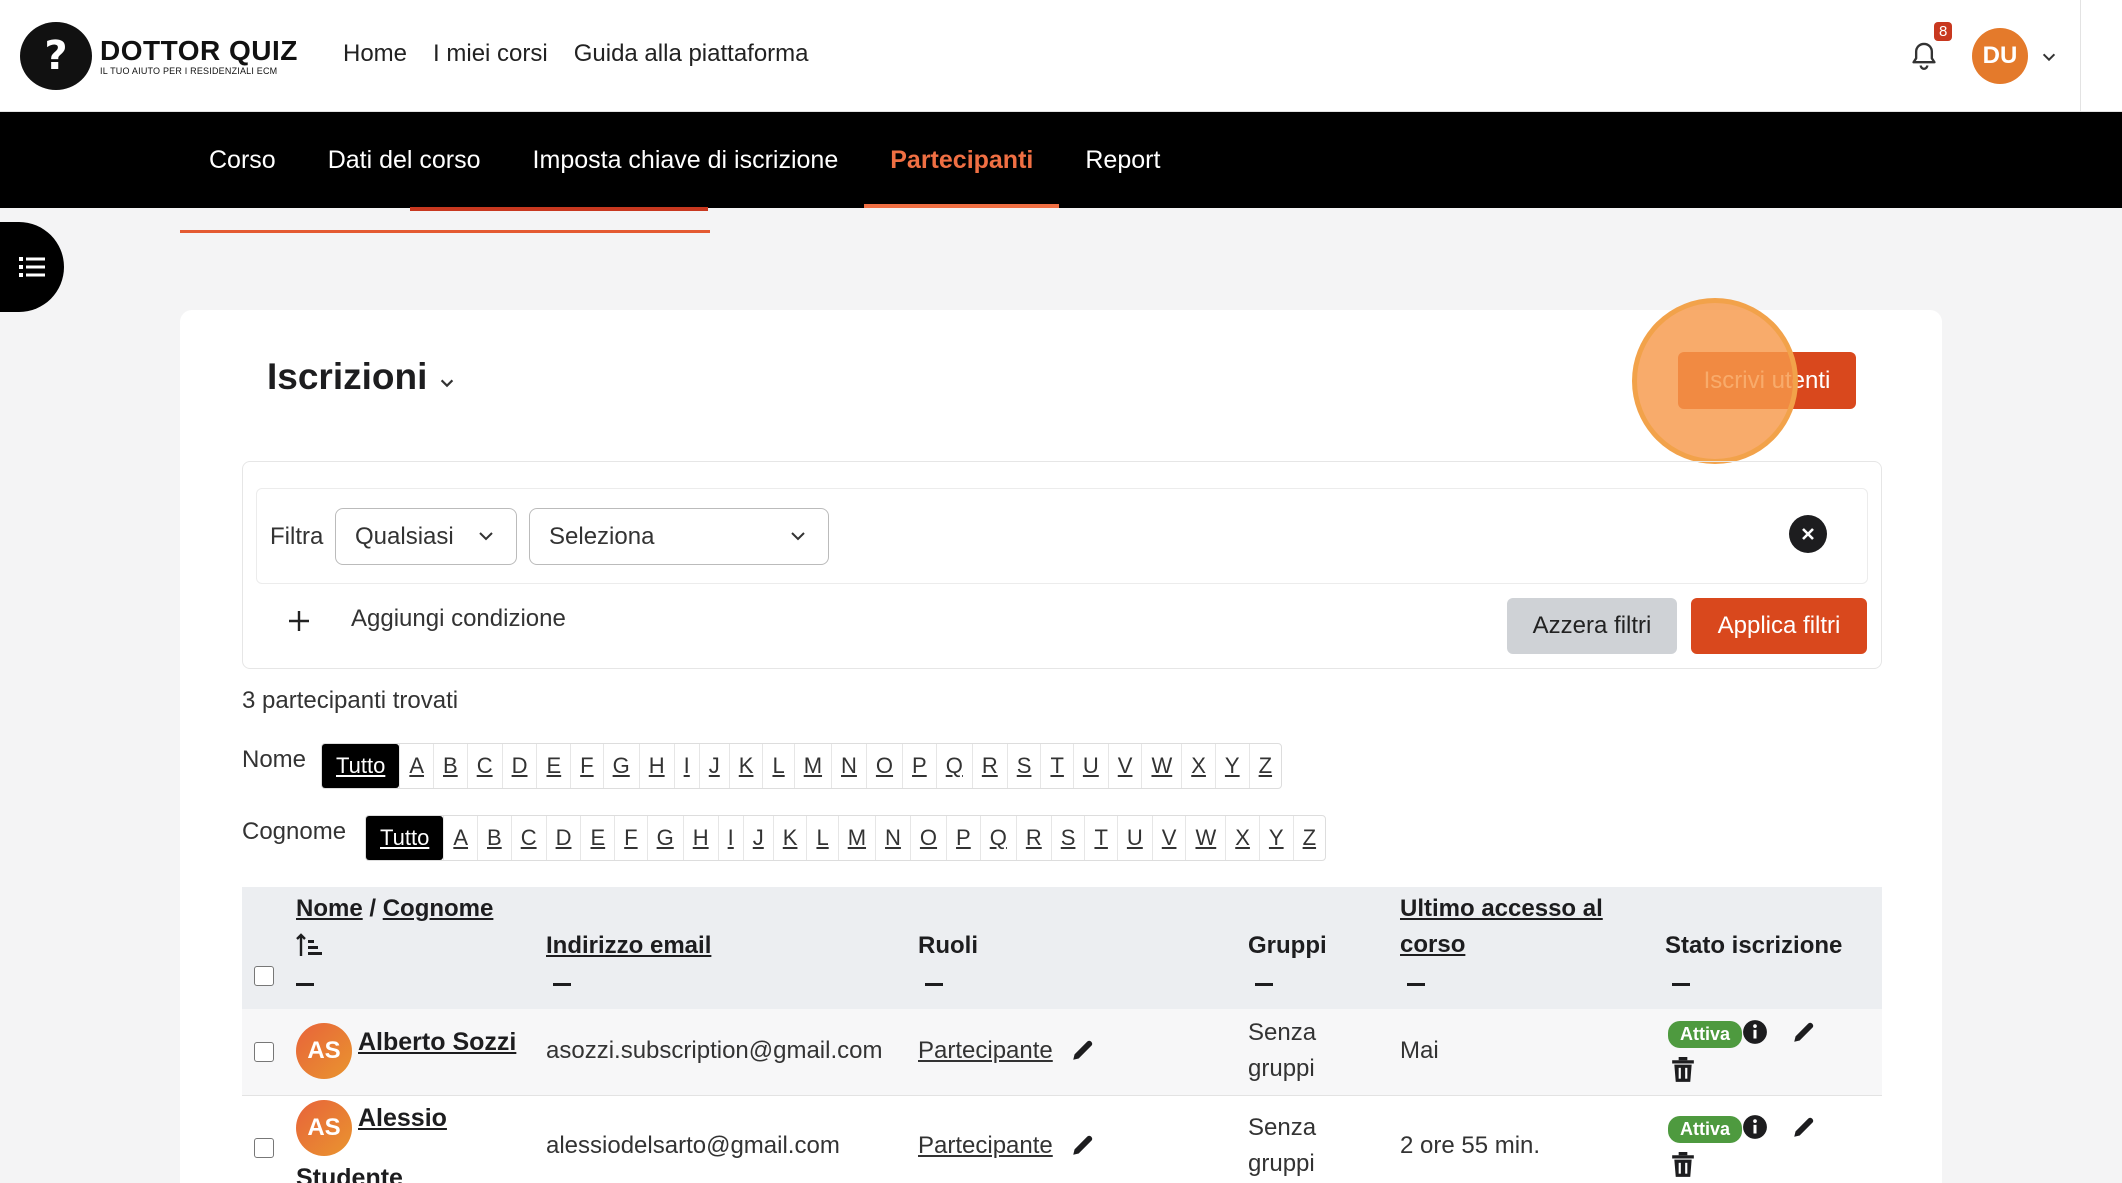  What do you see at coordinates (821, 838) in the screenshot?
I see `lastname-initial-letter: L` at bounding box center [821, 838].